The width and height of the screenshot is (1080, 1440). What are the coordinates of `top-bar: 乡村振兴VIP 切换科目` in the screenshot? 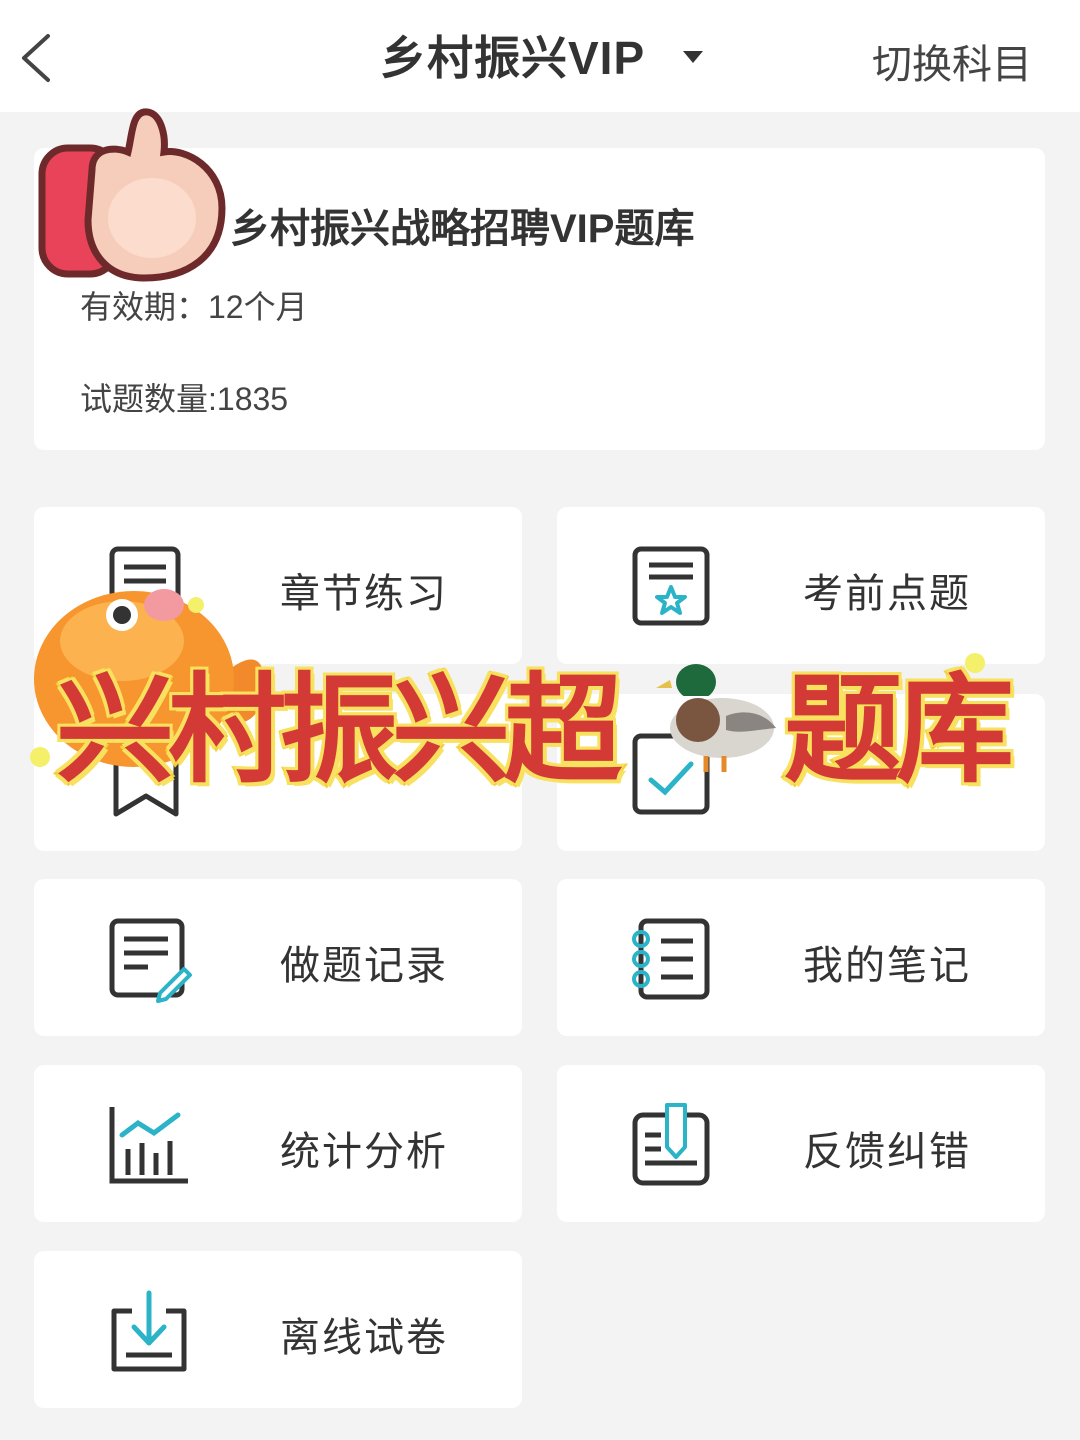 It's located at (540, 56).